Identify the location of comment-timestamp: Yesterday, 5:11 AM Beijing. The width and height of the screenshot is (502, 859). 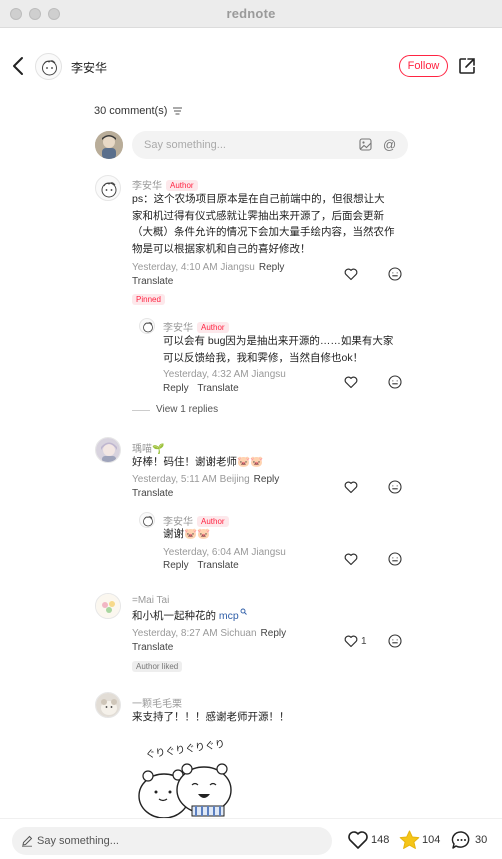
(191, 479).